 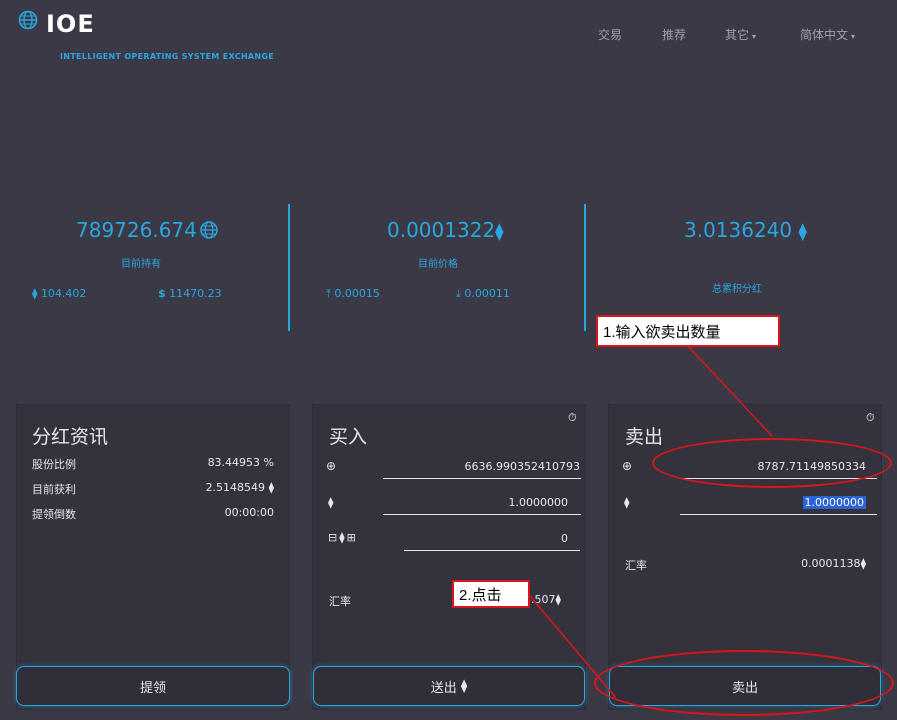 What do you see at coordinates (688, 331) in the screenshot?
I see `annotation-step1: 1.输入欲卖出数量` at bounding box center [688, 331].